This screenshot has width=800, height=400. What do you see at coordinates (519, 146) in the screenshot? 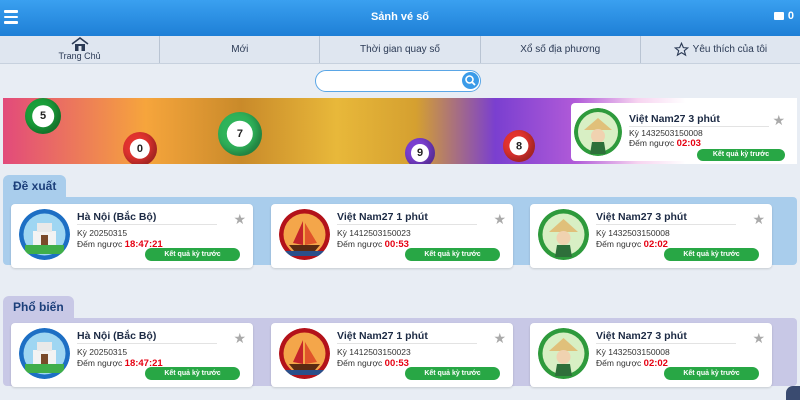
I see `lottery-ball: 8` at bounding box center [519, 146].